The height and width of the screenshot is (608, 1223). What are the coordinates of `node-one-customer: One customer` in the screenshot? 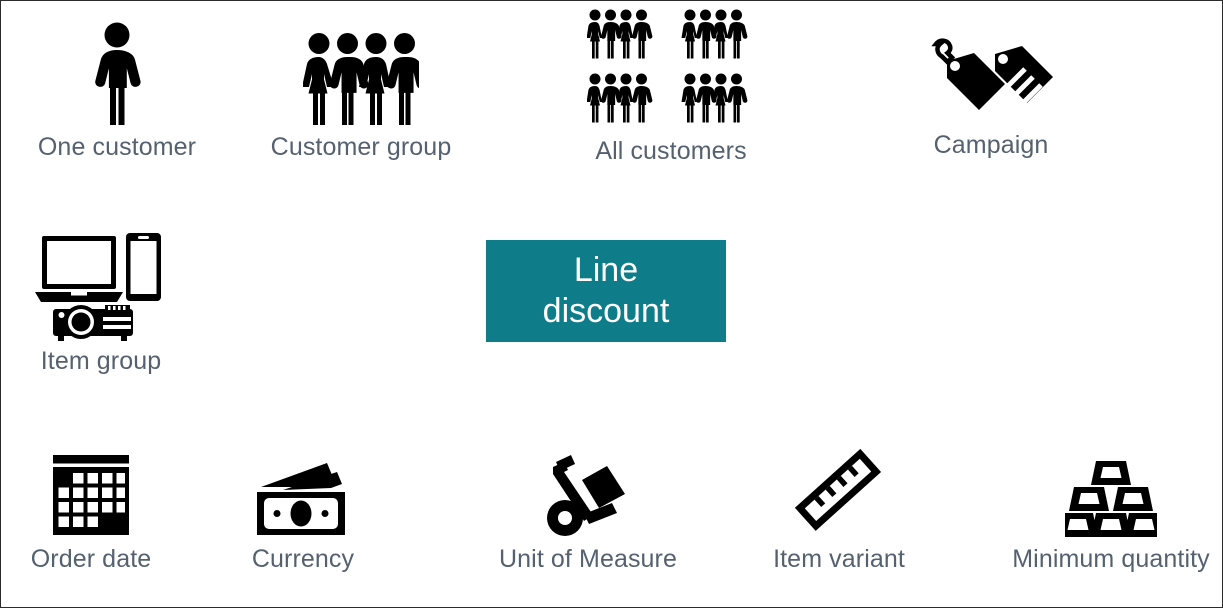 It's located at (117, 89).